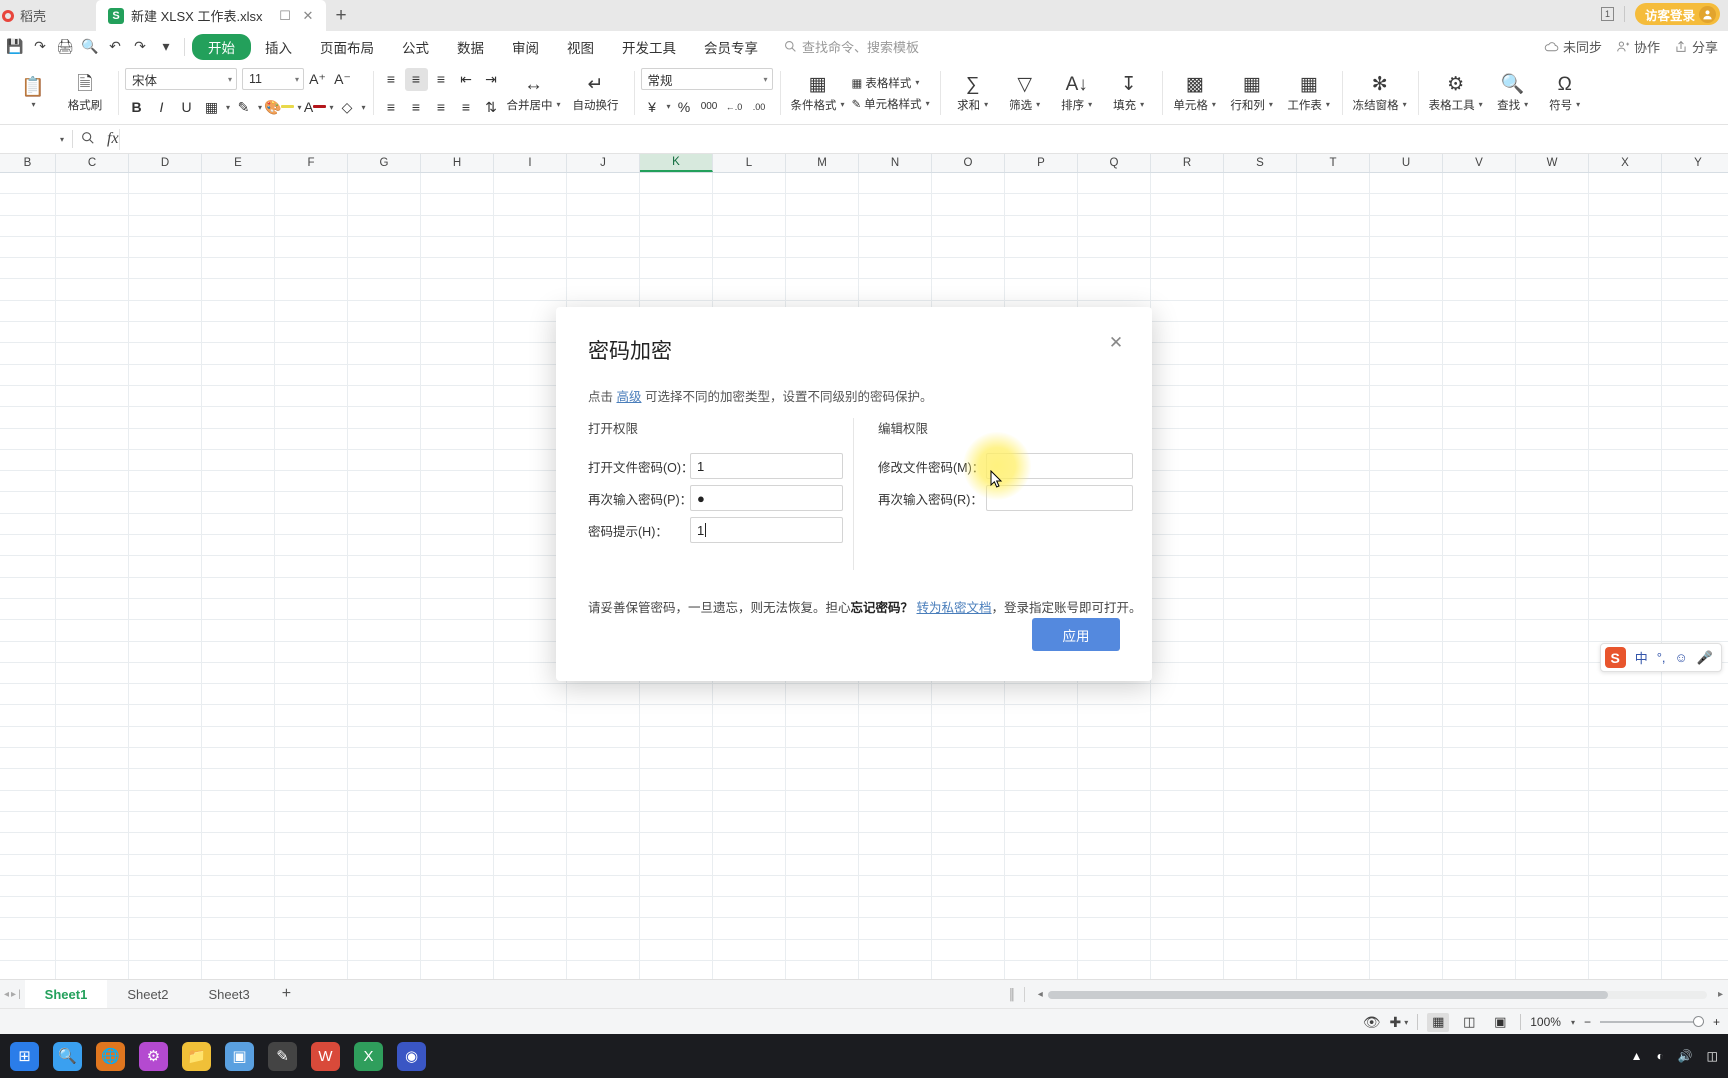 This screenshot has height=1080, width=1728. What do you see at coordinates (416, 107) in the screenshot?
I see `align-center-icon: ≡` at bounding box center [416, 107].